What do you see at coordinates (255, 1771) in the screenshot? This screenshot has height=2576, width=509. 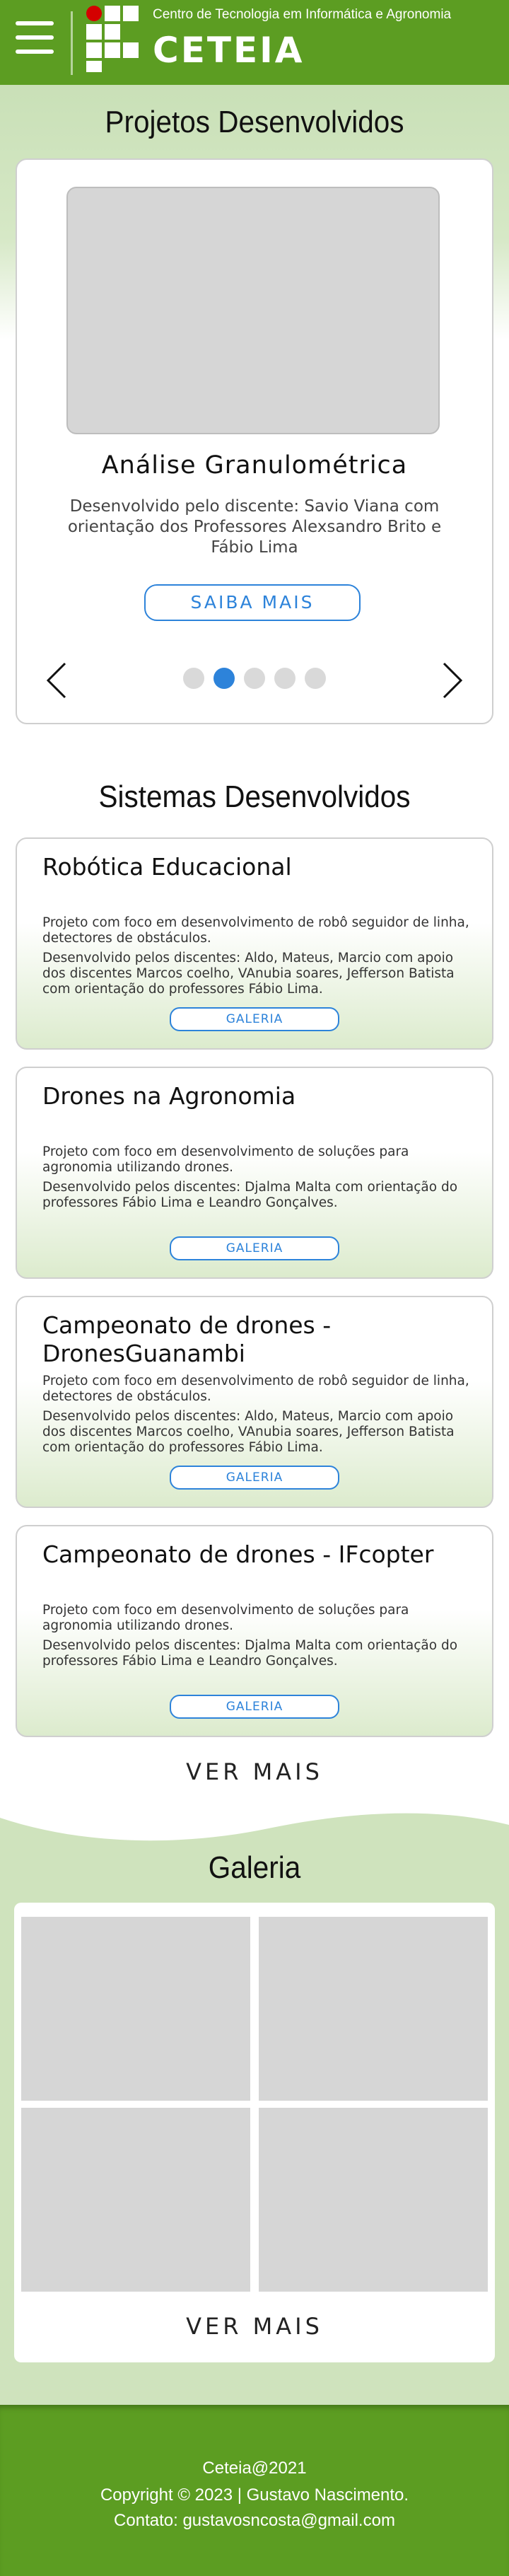 I see `systems-ver-mais-link: VER MAIS` at bounding box center [255, 1771].